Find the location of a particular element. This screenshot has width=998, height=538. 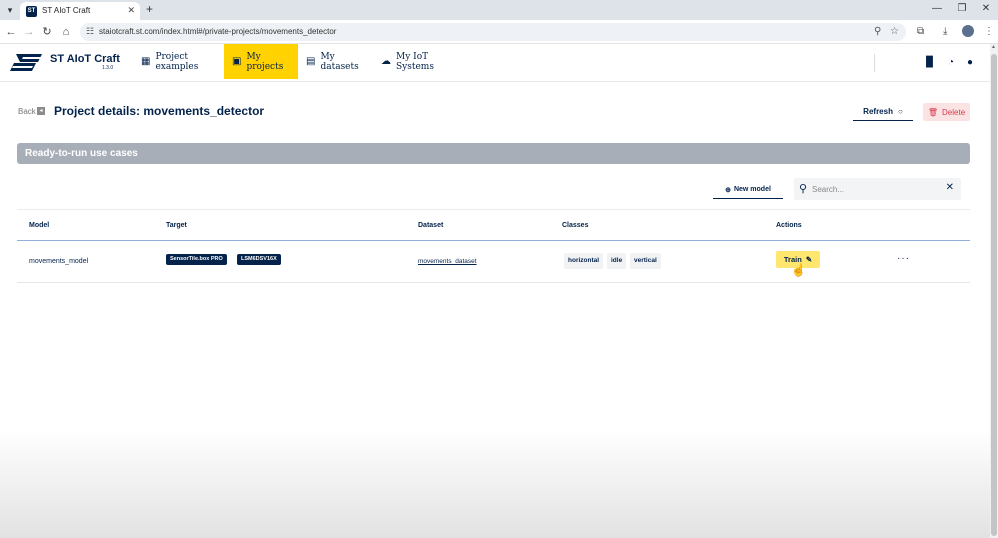

table-top-border is located at coordinates (493, 209).